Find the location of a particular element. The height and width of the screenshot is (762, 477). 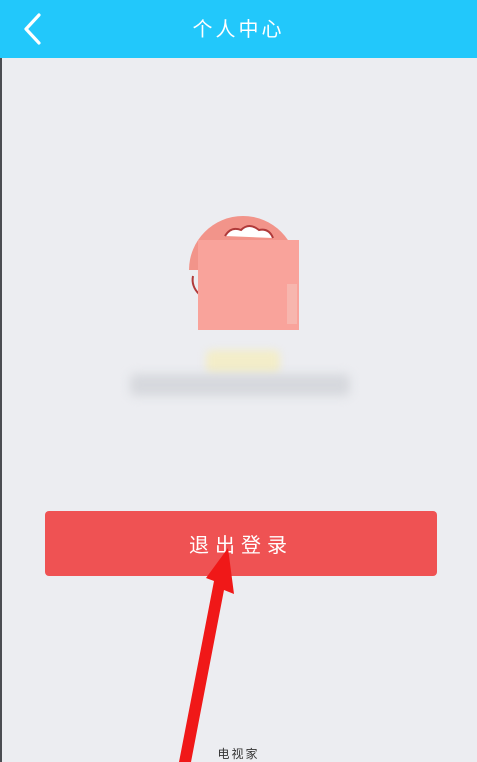

back-button is located at coordinates (34, 29).